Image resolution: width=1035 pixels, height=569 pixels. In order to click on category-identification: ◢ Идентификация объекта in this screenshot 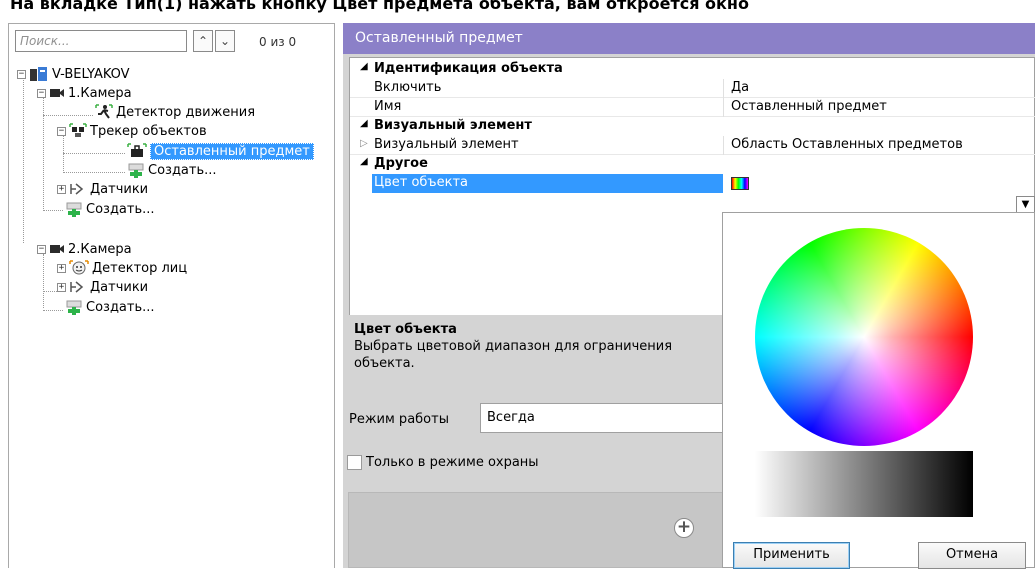, I will do `click(692, 69)`.